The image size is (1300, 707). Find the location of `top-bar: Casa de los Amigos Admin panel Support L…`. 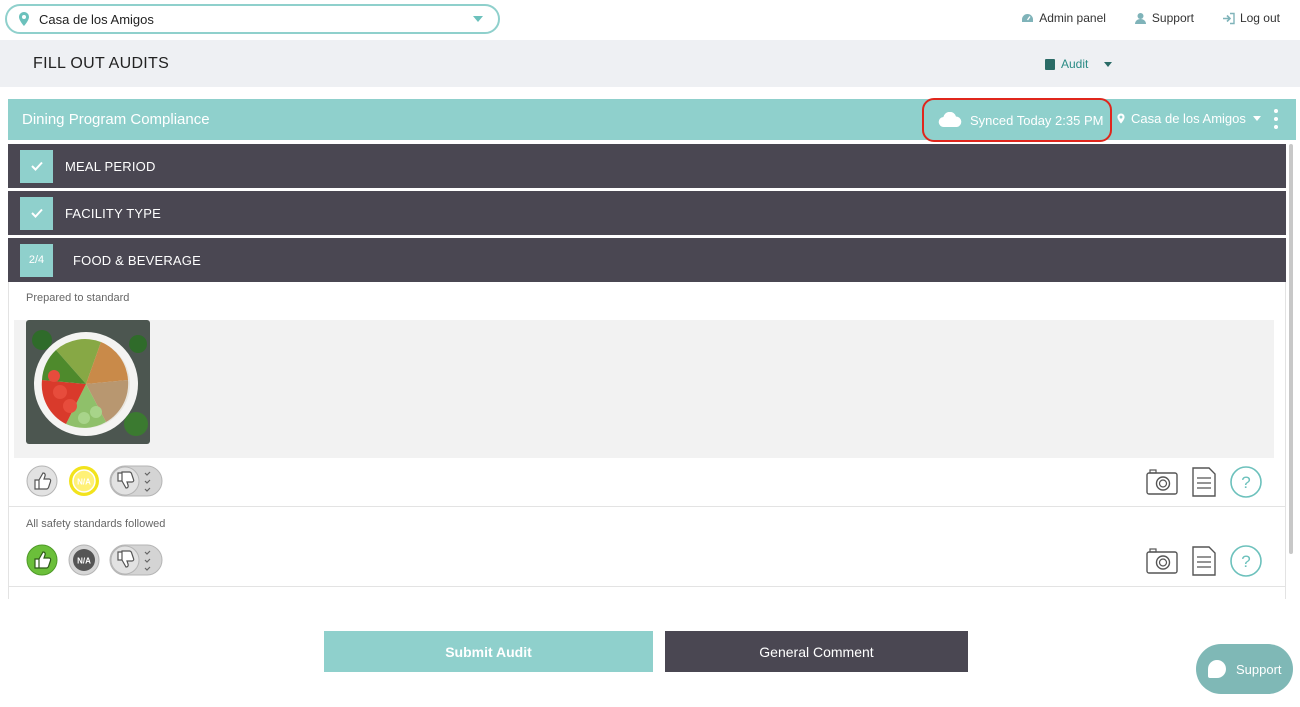

top-bar: Casa de los Amigos Admin panel Support L… is located at coordinates (650, 20).